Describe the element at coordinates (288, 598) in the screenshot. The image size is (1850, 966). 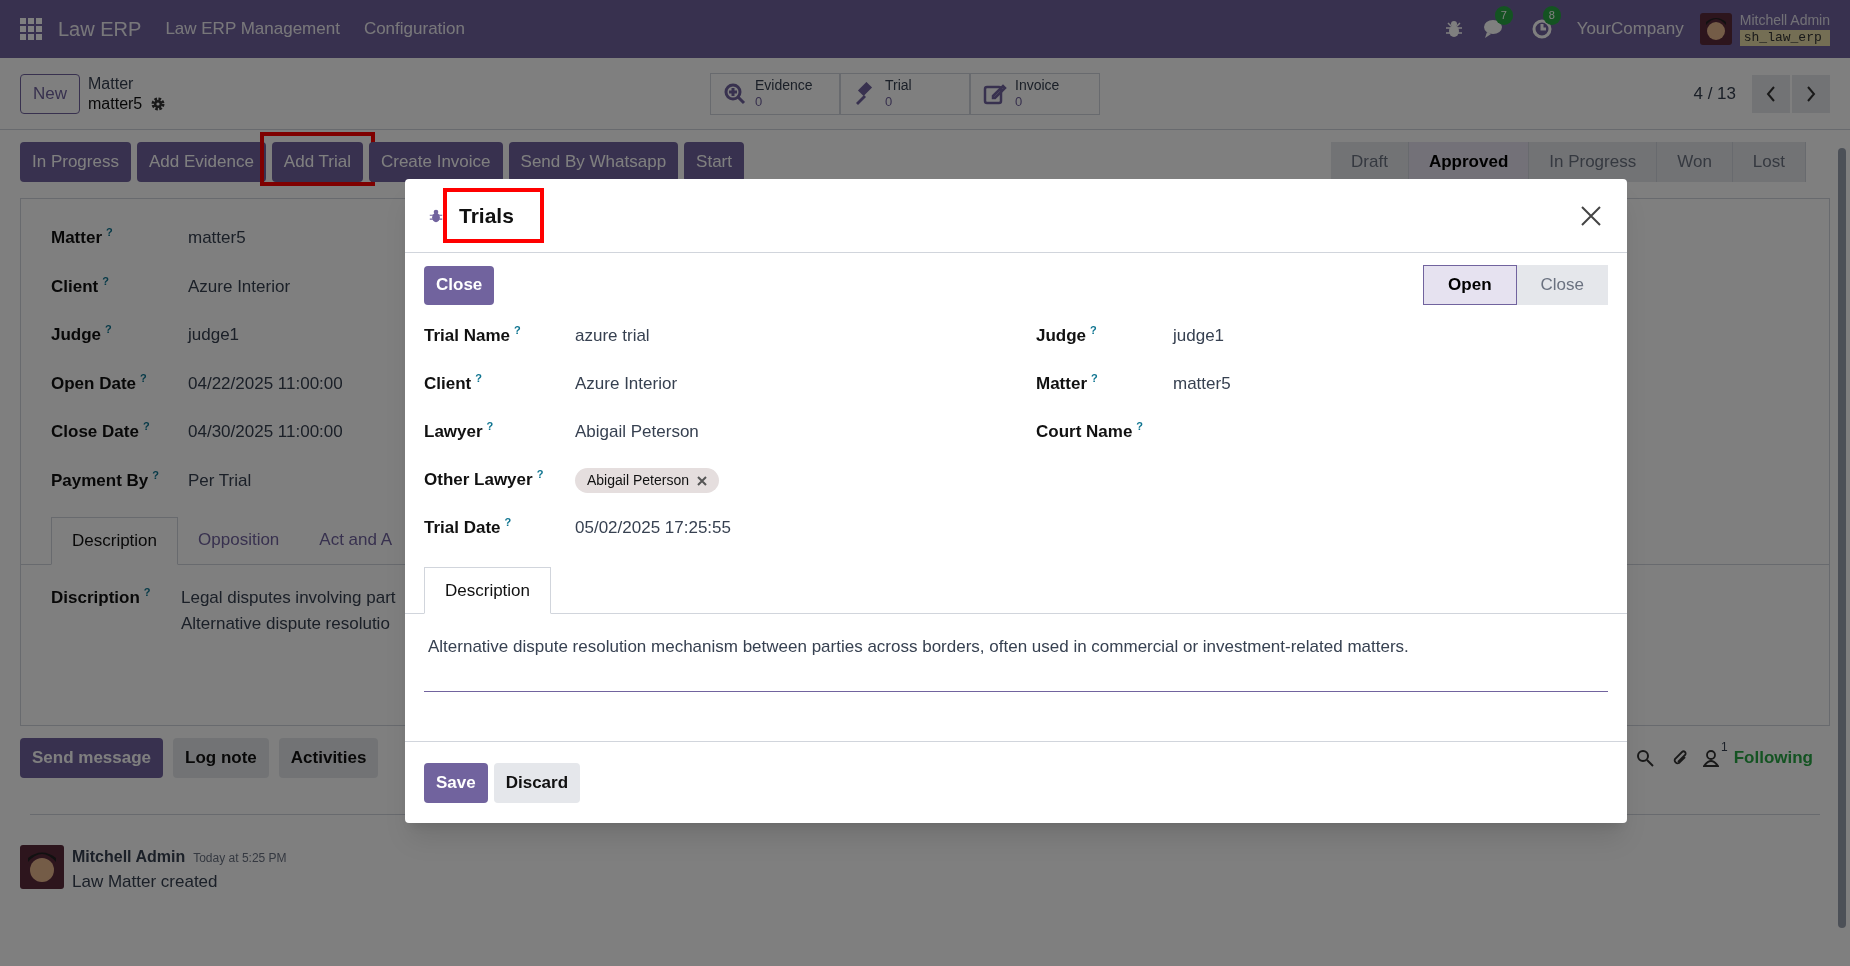
I see `description-text: Legal disputes involving part` at that location.